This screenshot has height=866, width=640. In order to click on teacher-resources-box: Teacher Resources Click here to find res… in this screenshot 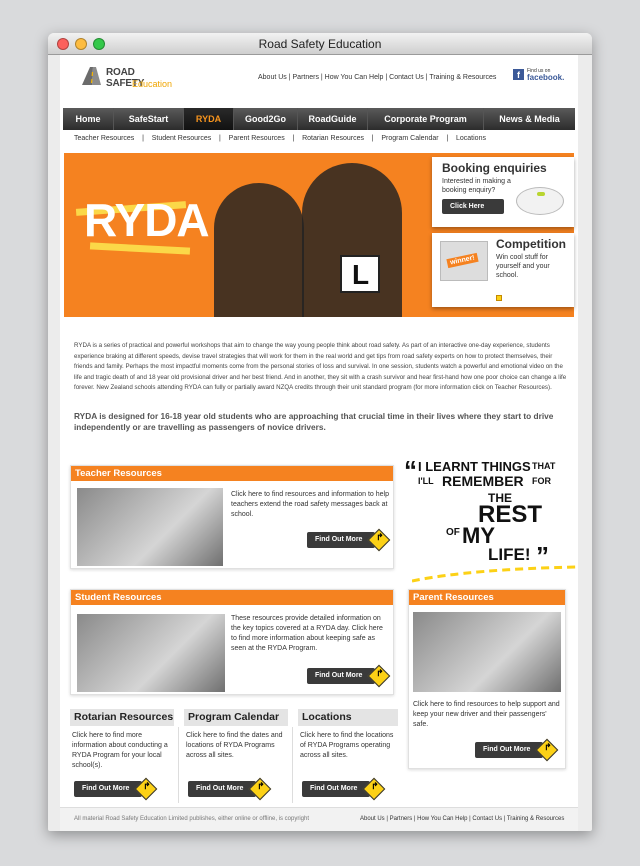, I will do `click(232, 517)`.